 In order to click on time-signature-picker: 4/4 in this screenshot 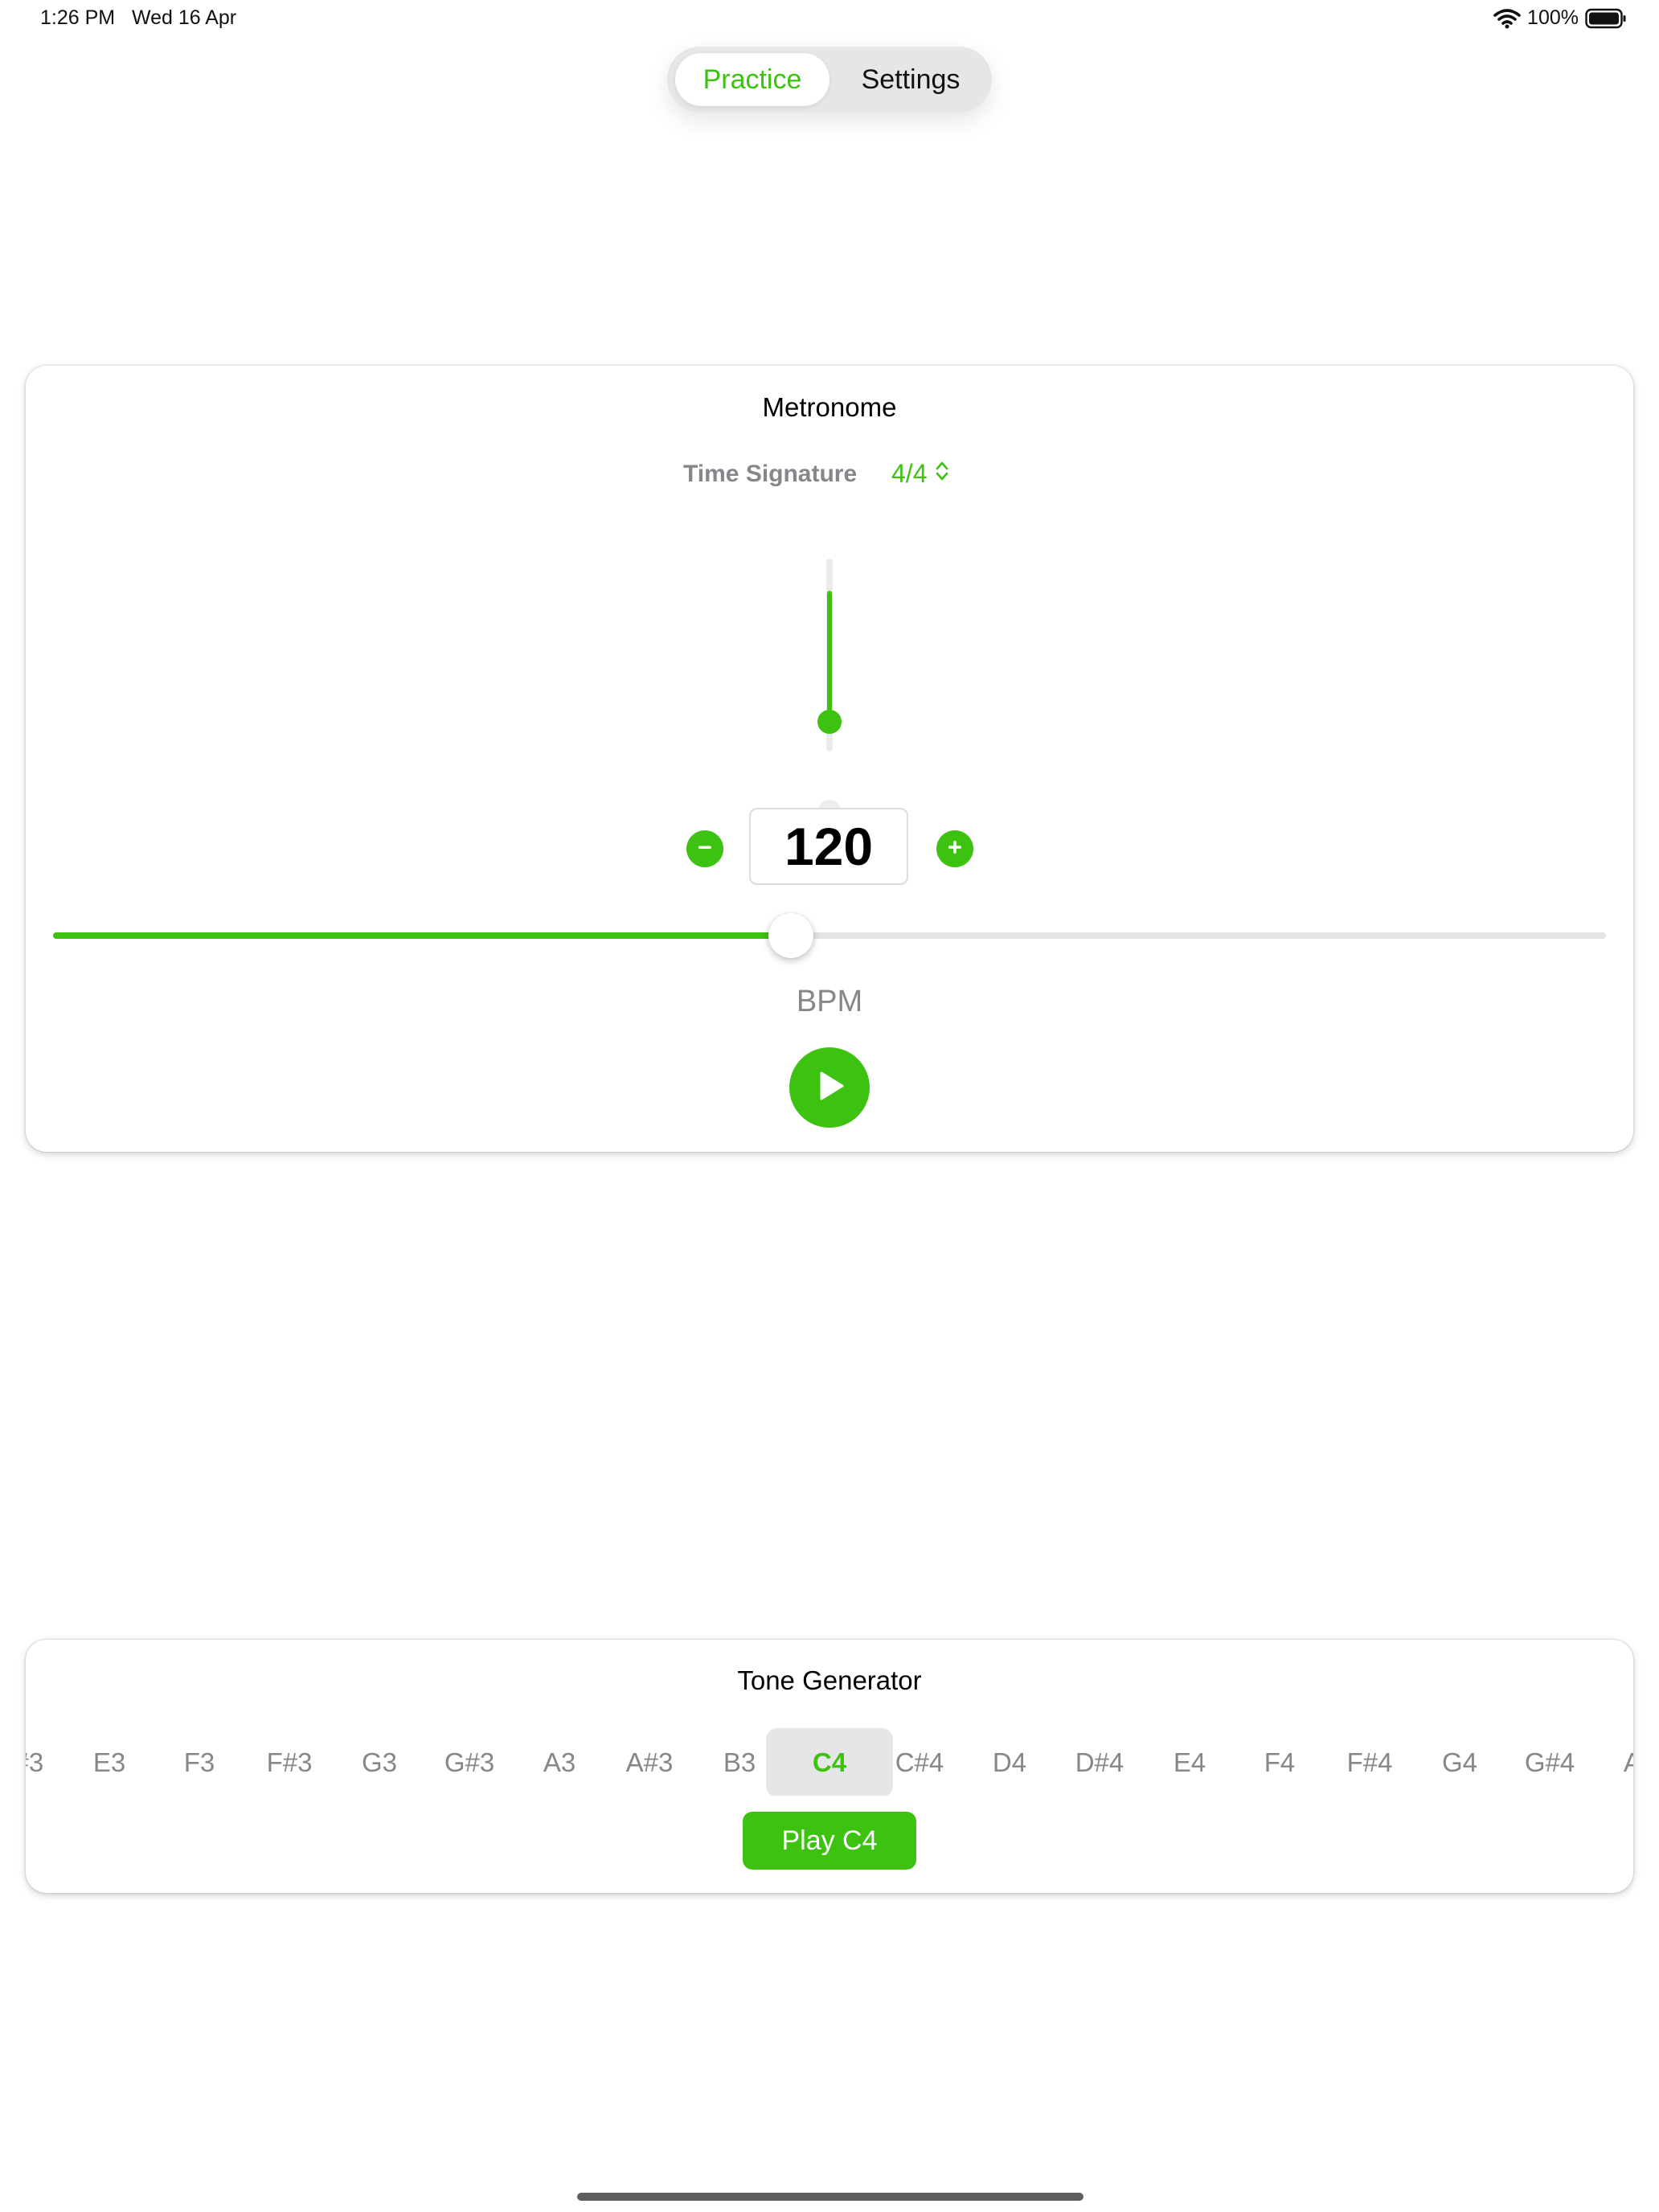, I will do `click(920, 474)`.